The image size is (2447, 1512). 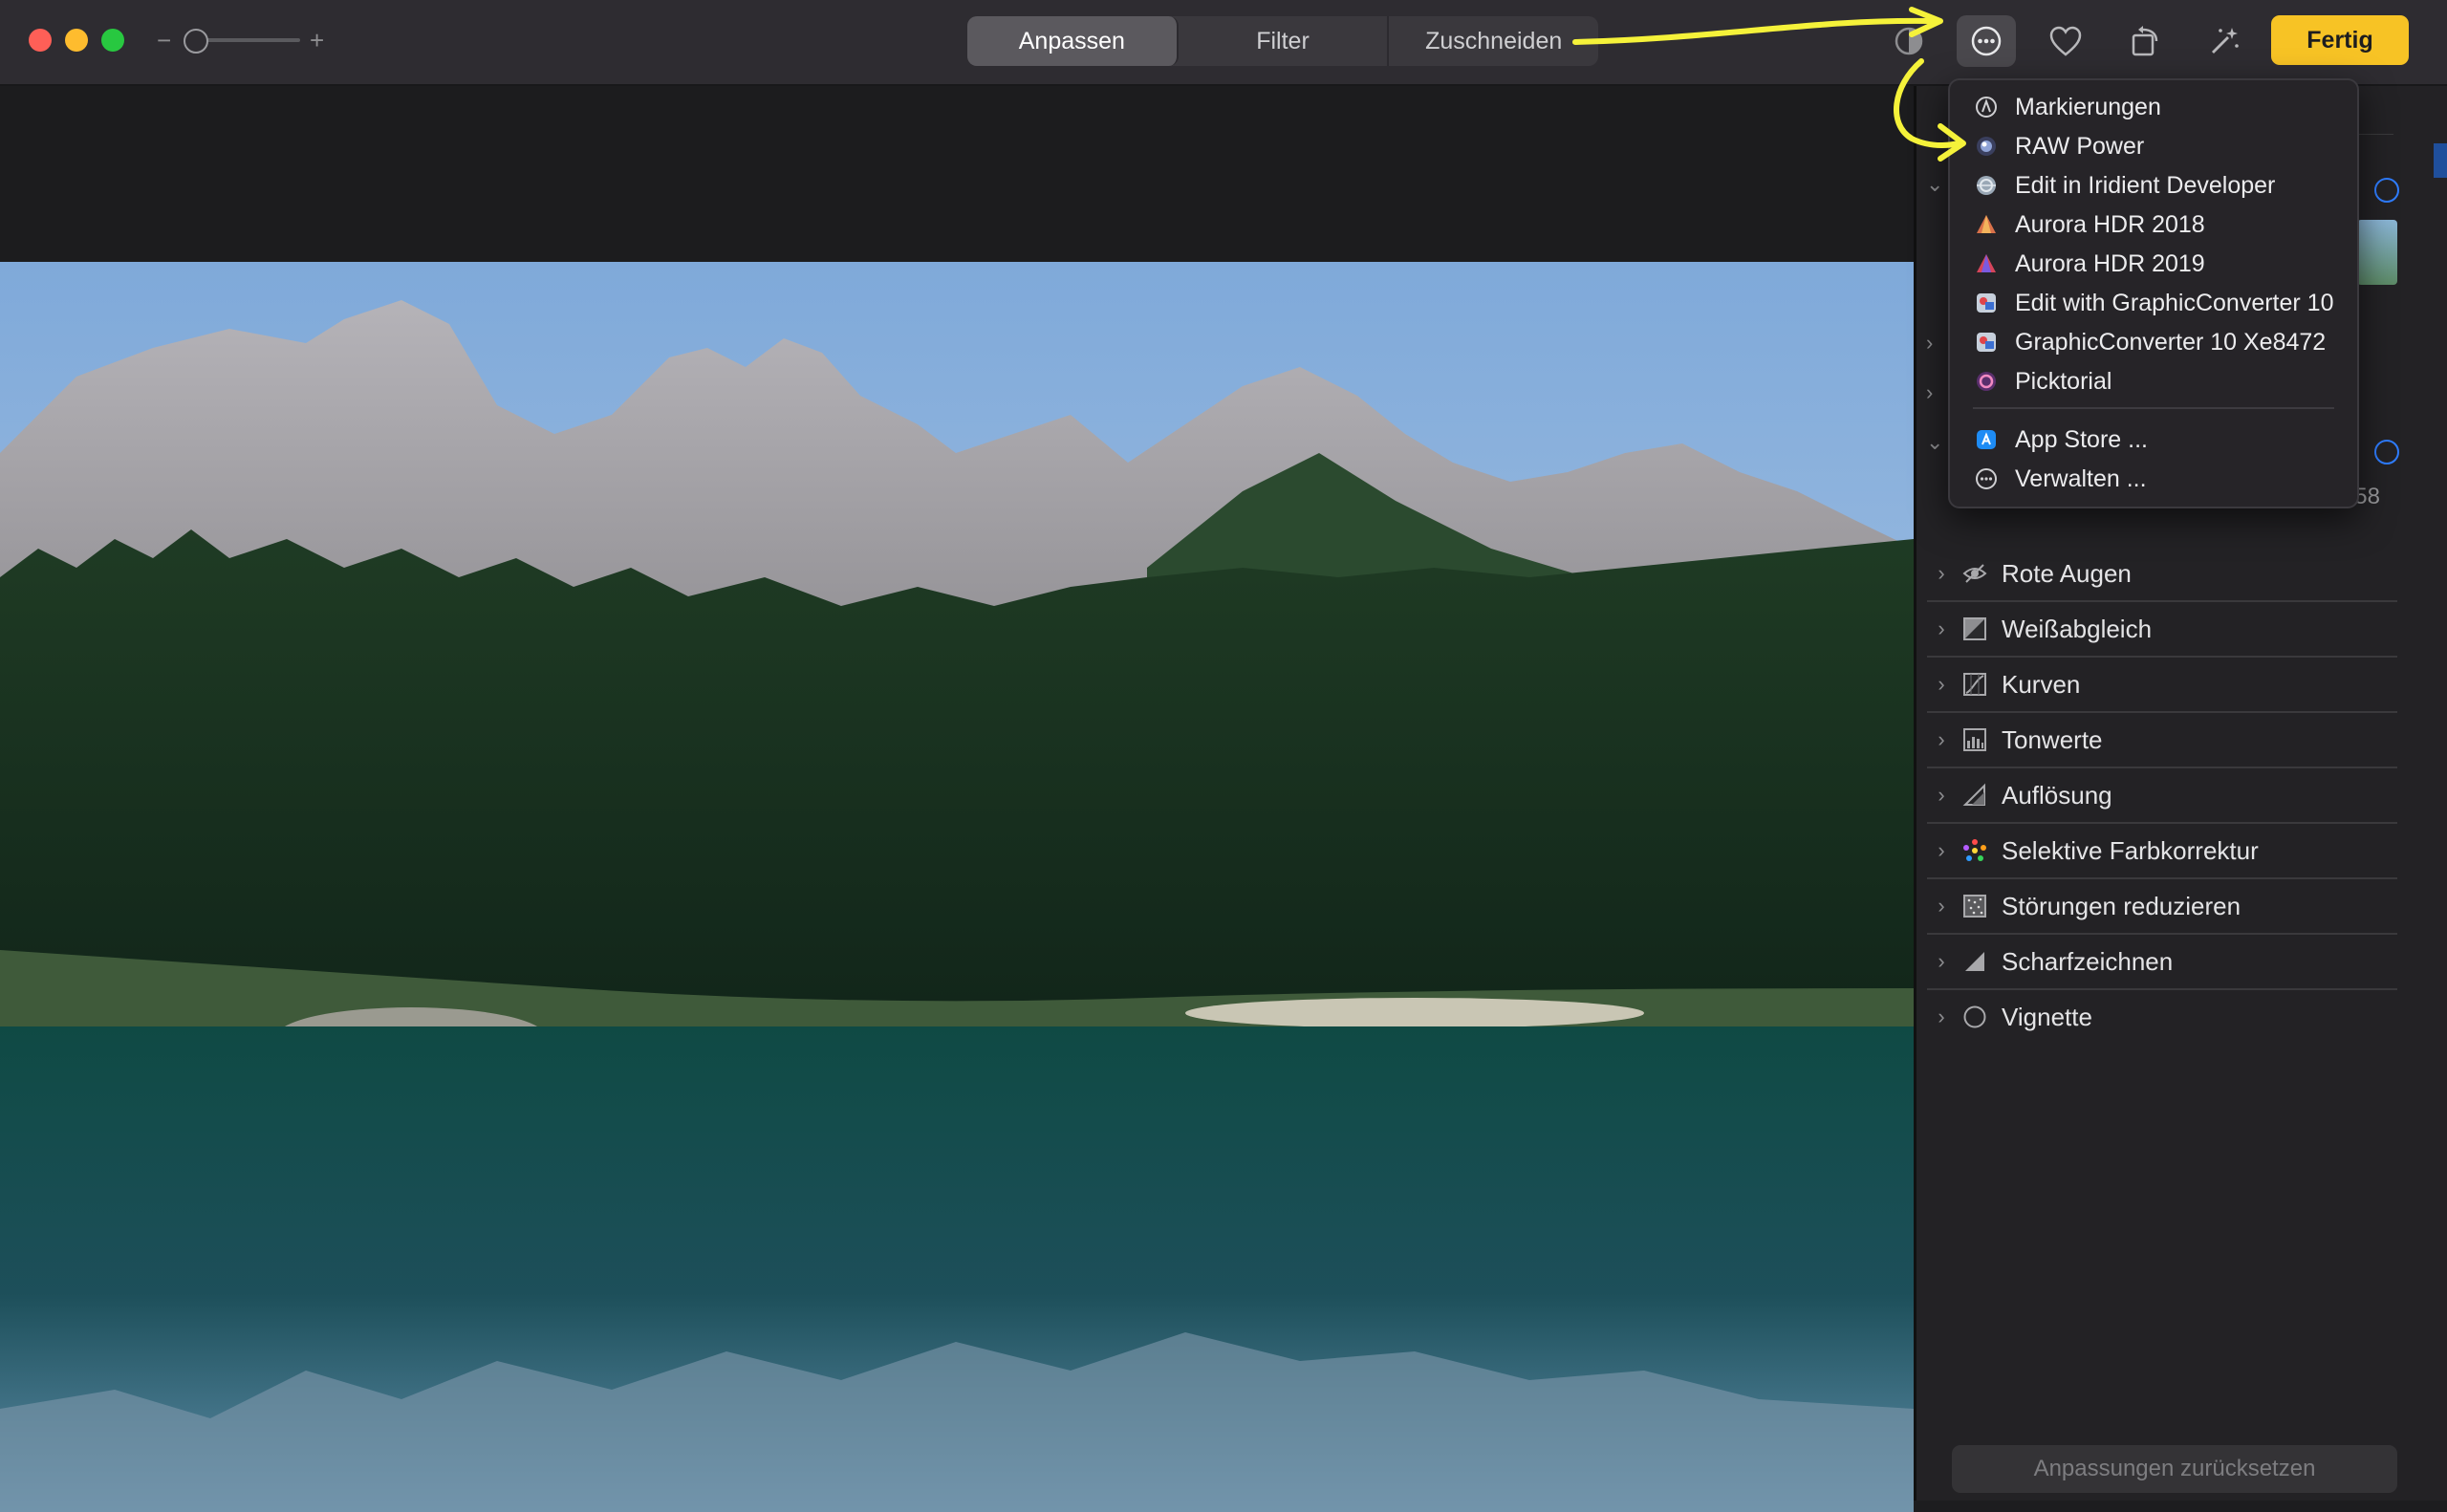 I want to click on toolbar: − + Anpassen Filter Zuschneiden Fertig, so click(x=1223, y=43).